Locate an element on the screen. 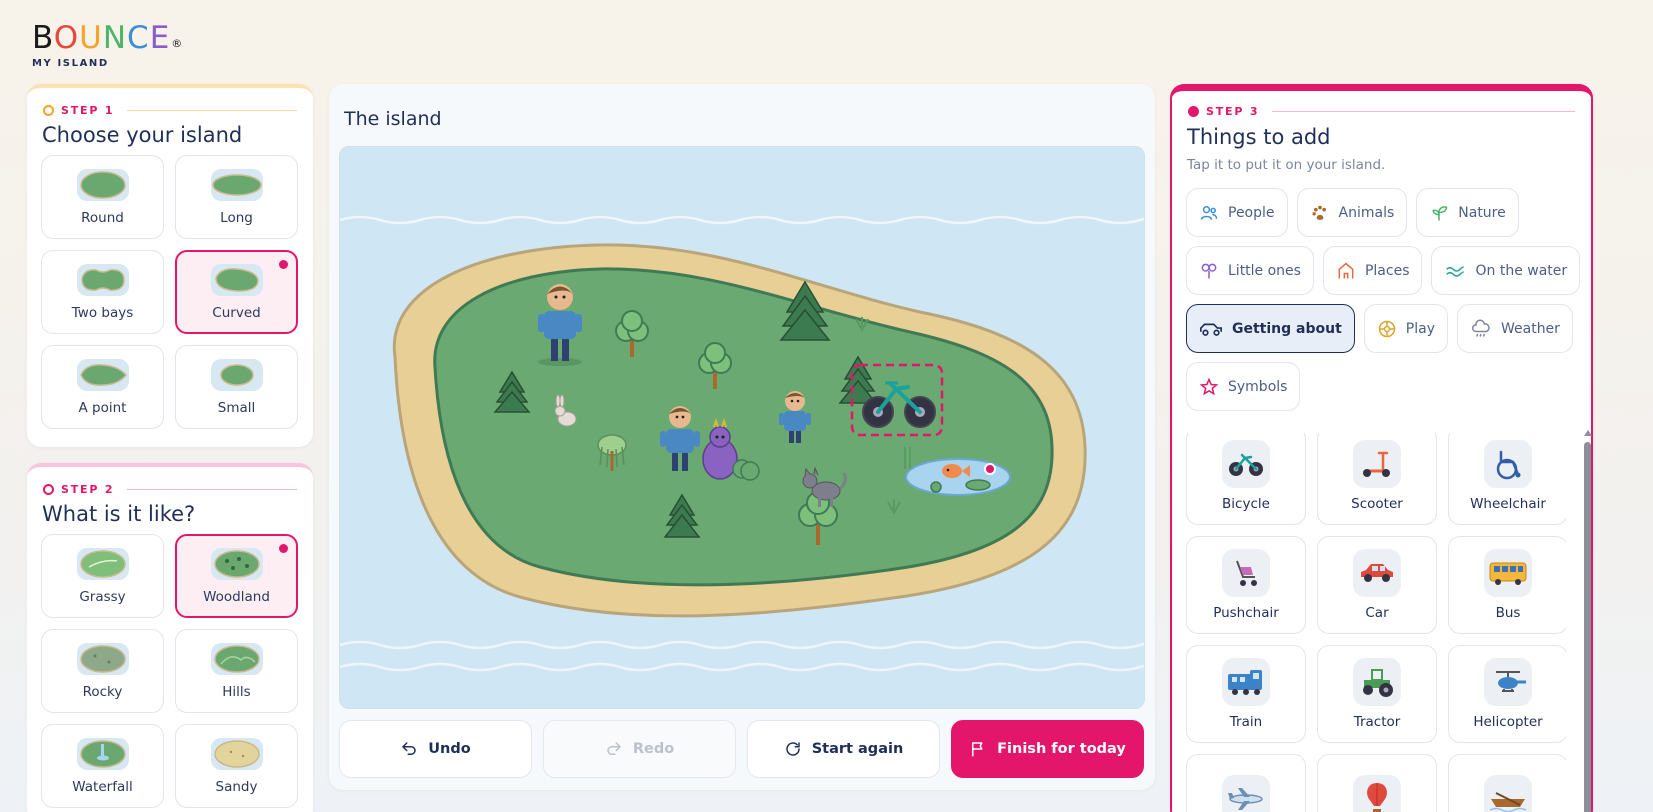 Image resolution: width=1653 pixels, height=812 pixels. item-tractor: Tractor is located at coordinates (1377, 694).